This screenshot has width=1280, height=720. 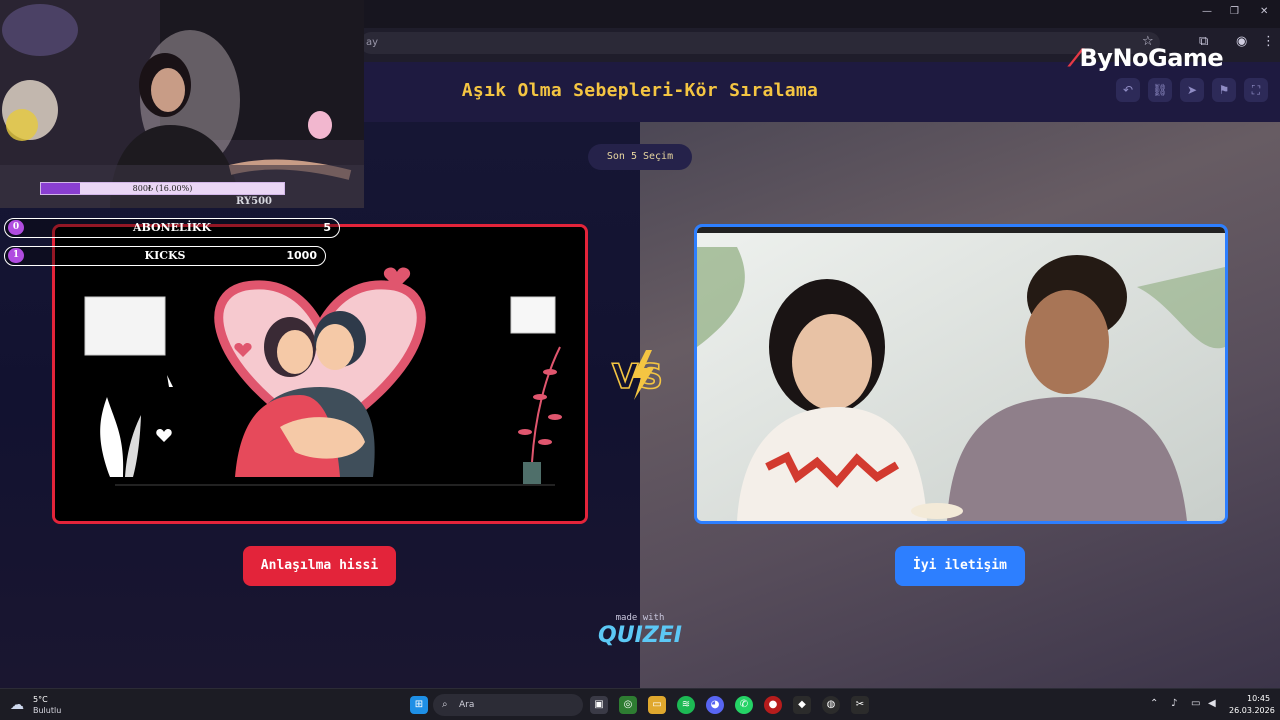 What do you see at coordinates (715, 705) in the screenshot?
I see `discord-icon: ◕` at bounding box center [715, 705].